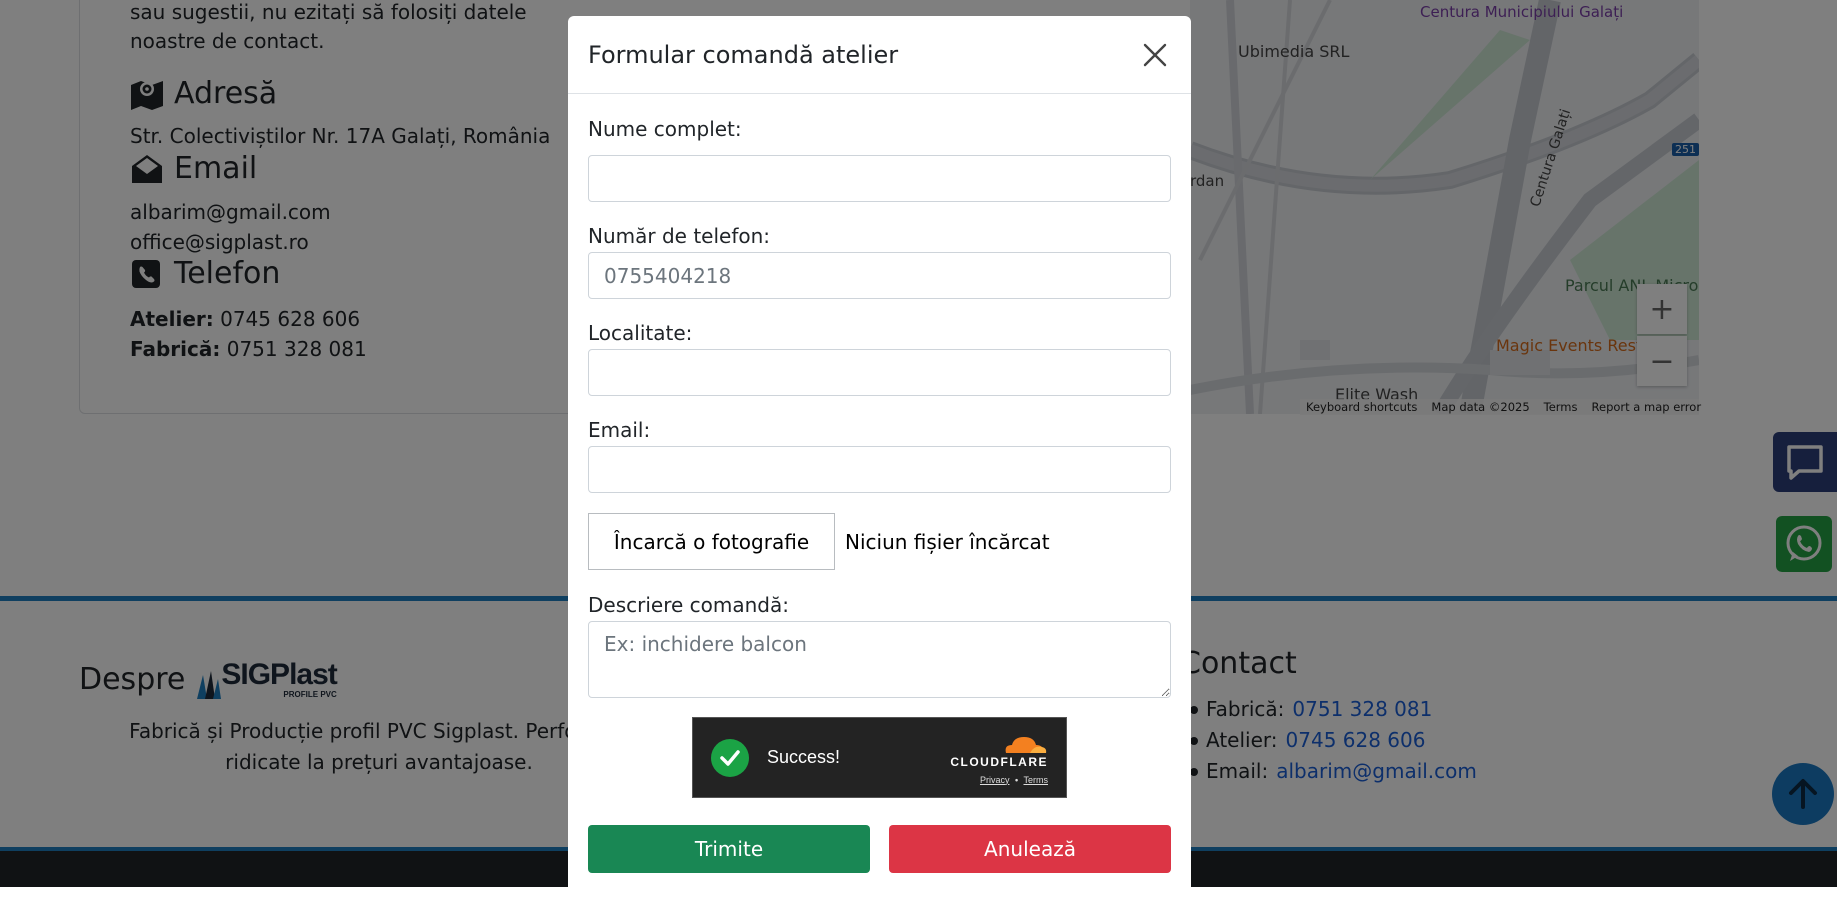 This screenshot has height=906, width=1837. What do you see at coordinates (688, 605) in the screenshot?
I see `description-label: Descriere comandă:` at bounding box center [688, 605].